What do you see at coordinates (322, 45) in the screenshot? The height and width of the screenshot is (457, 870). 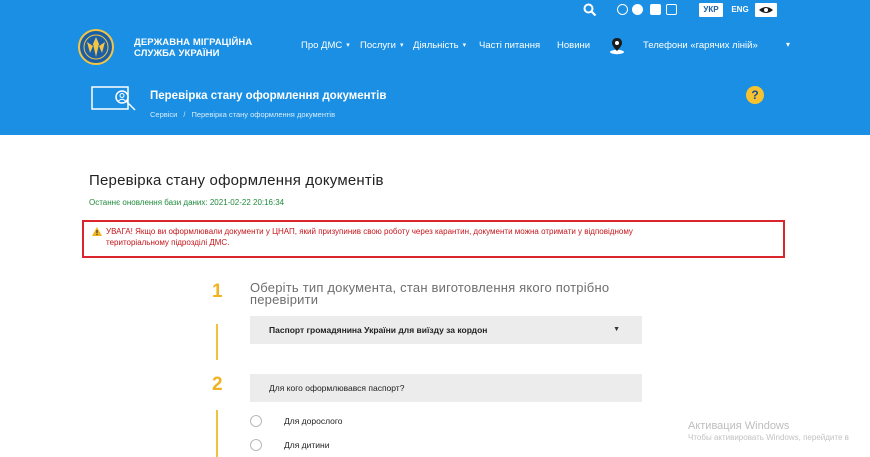 I see `nav-about-label: Про ДМС` at bounding box center [322, 45].